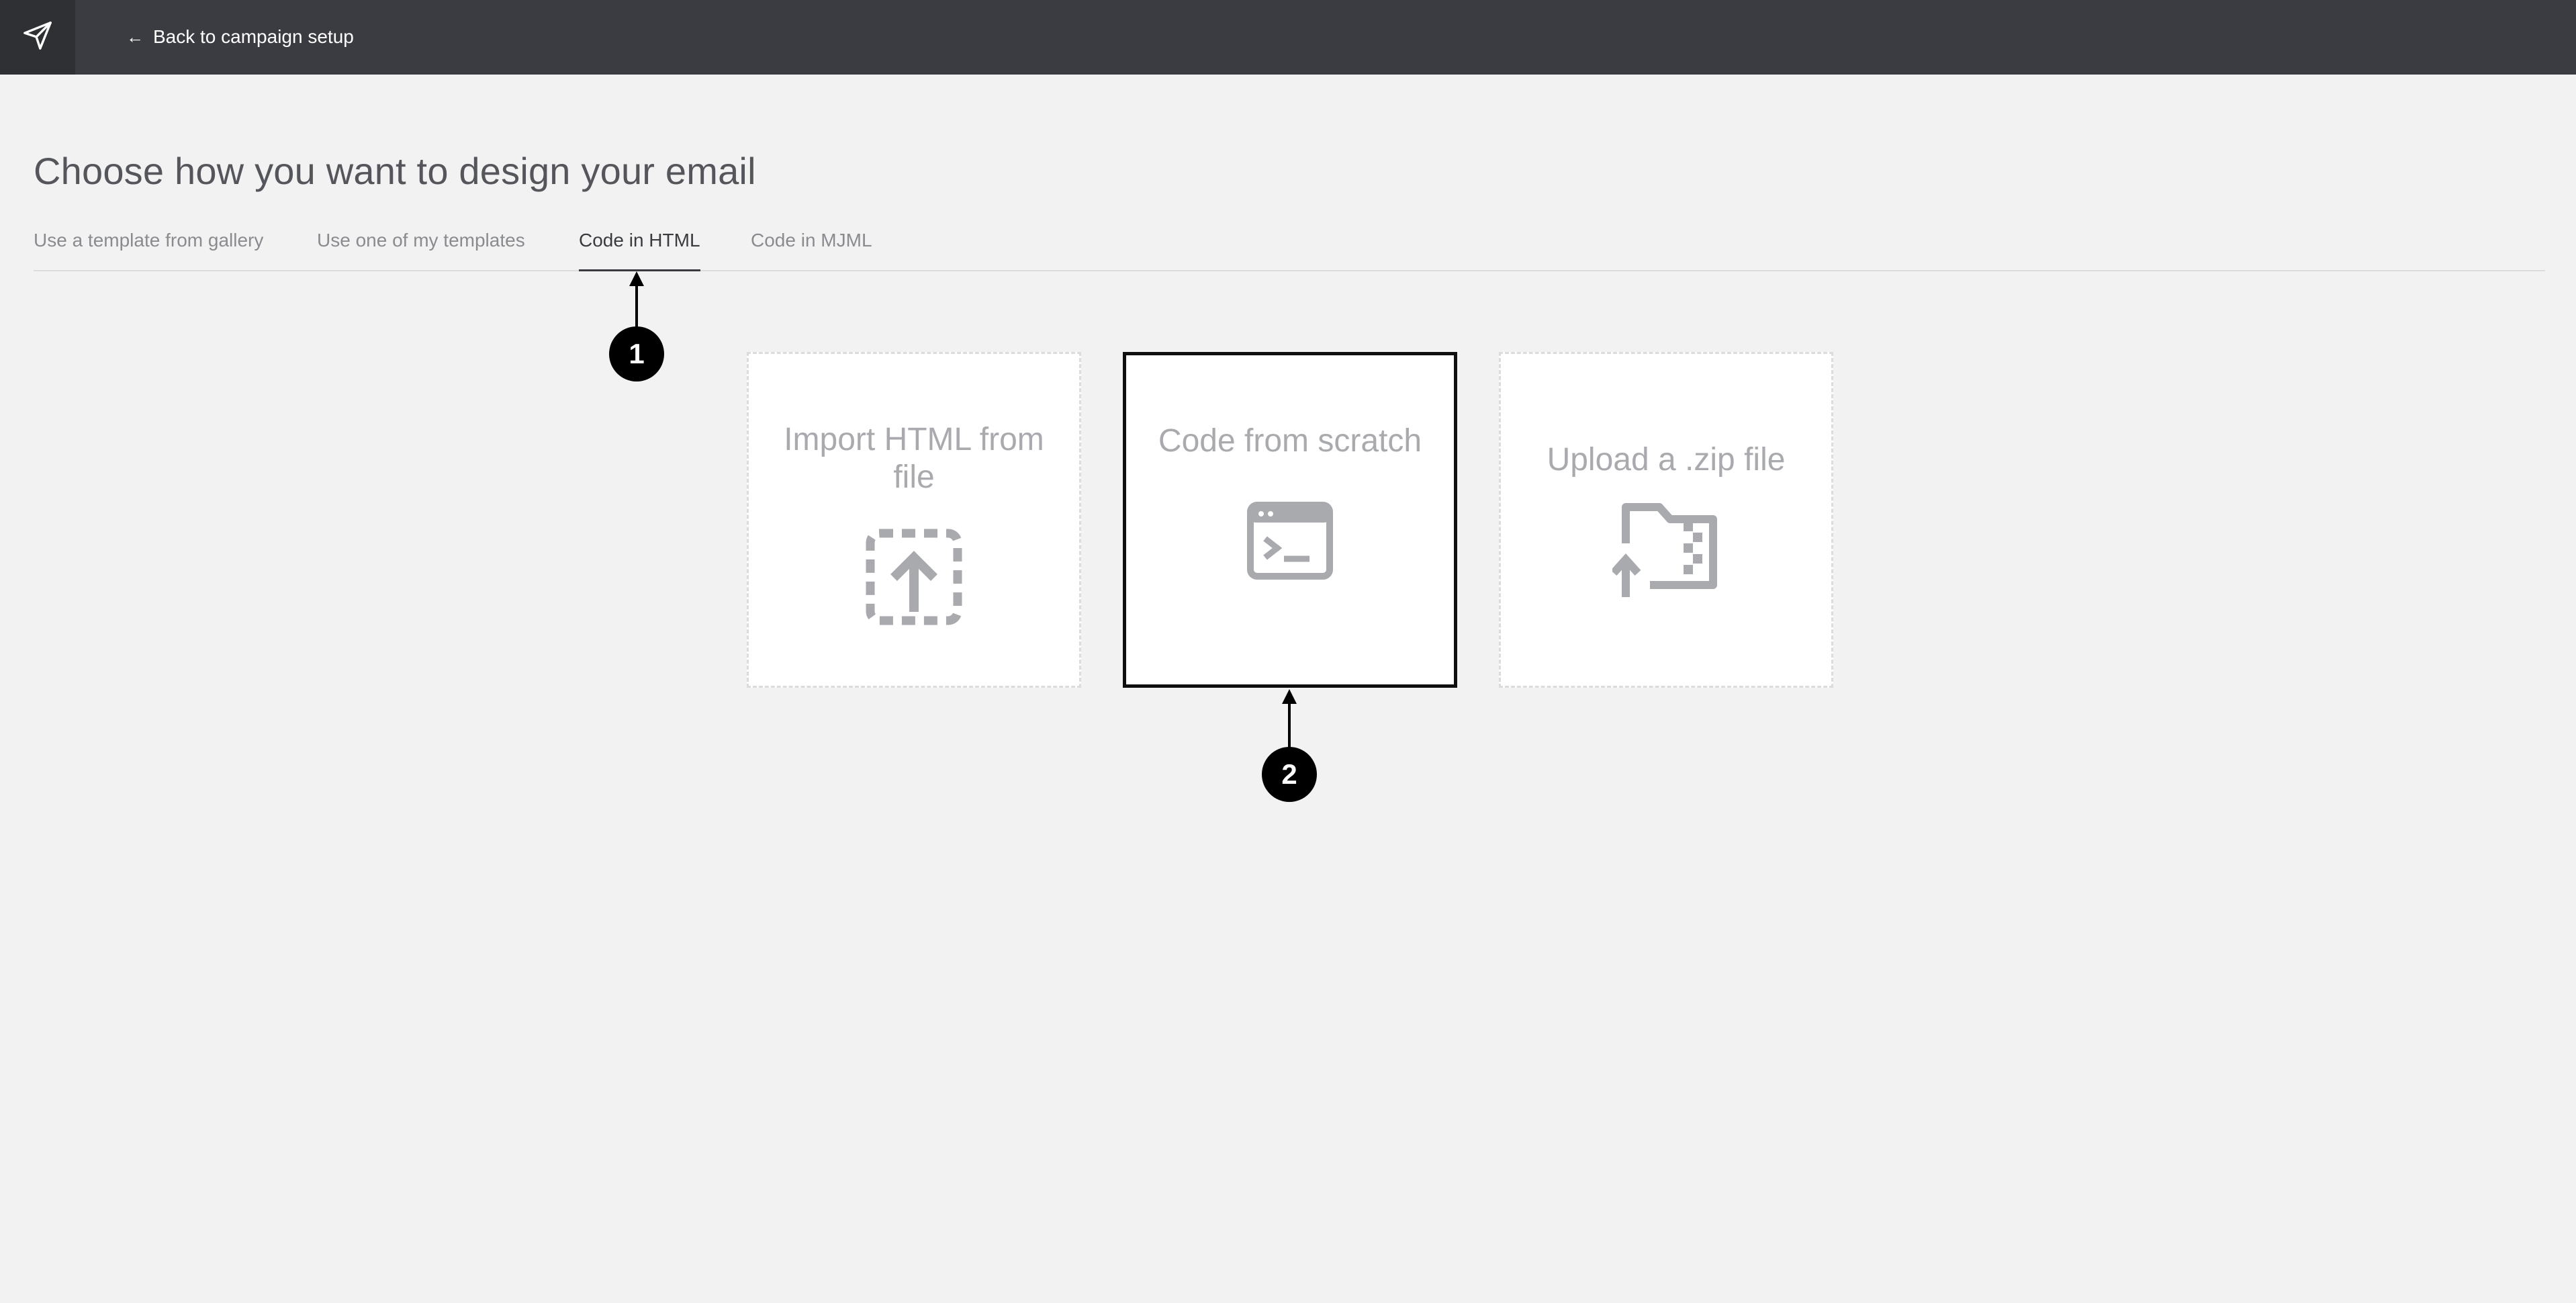 This screenshot has height=1303, width=2576. I want to click on back-link-label: Back to campaign setup, so click(253, 36).